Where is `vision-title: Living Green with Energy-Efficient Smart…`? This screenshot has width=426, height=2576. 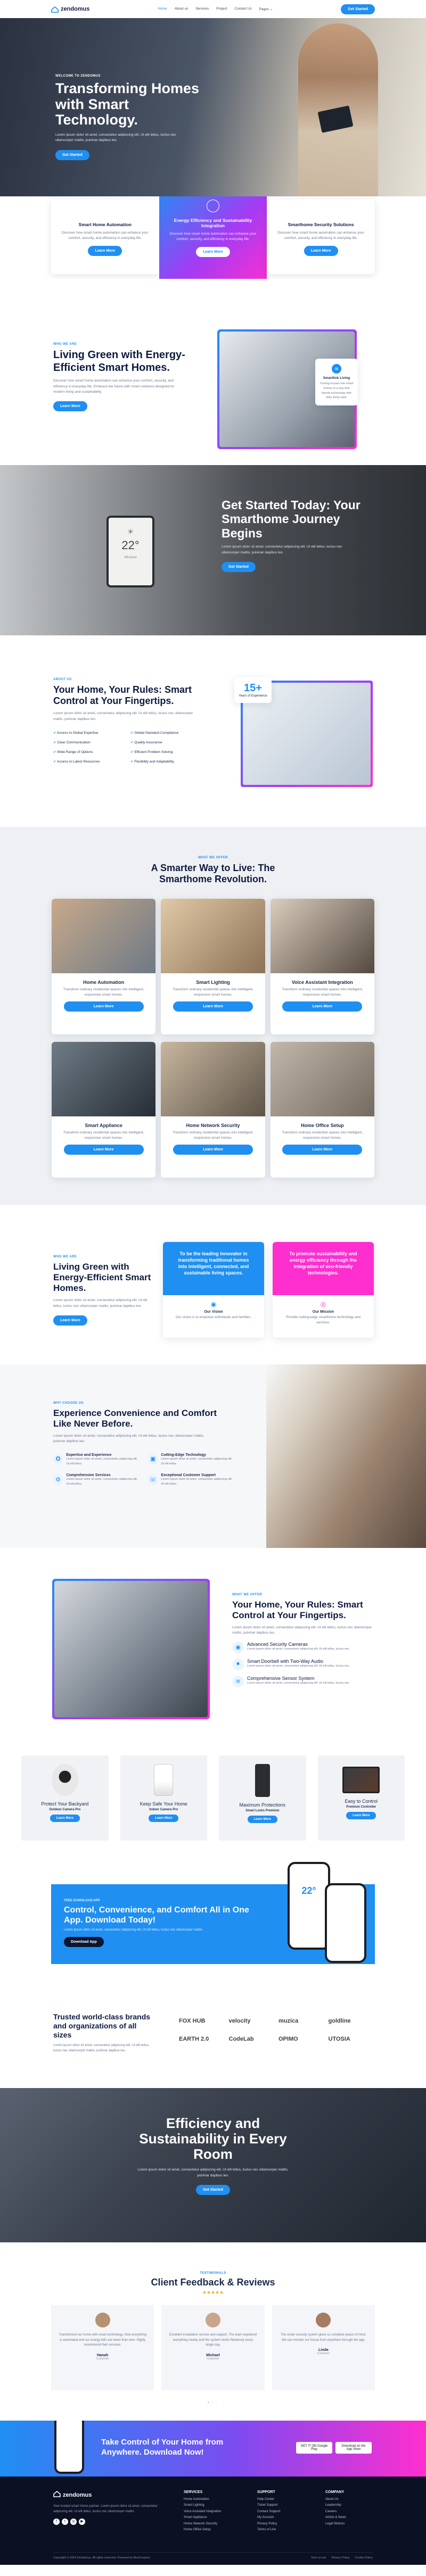 vision-title: Living Green with Energy-Efficient Smart… is located at coordinates (102, 1278).